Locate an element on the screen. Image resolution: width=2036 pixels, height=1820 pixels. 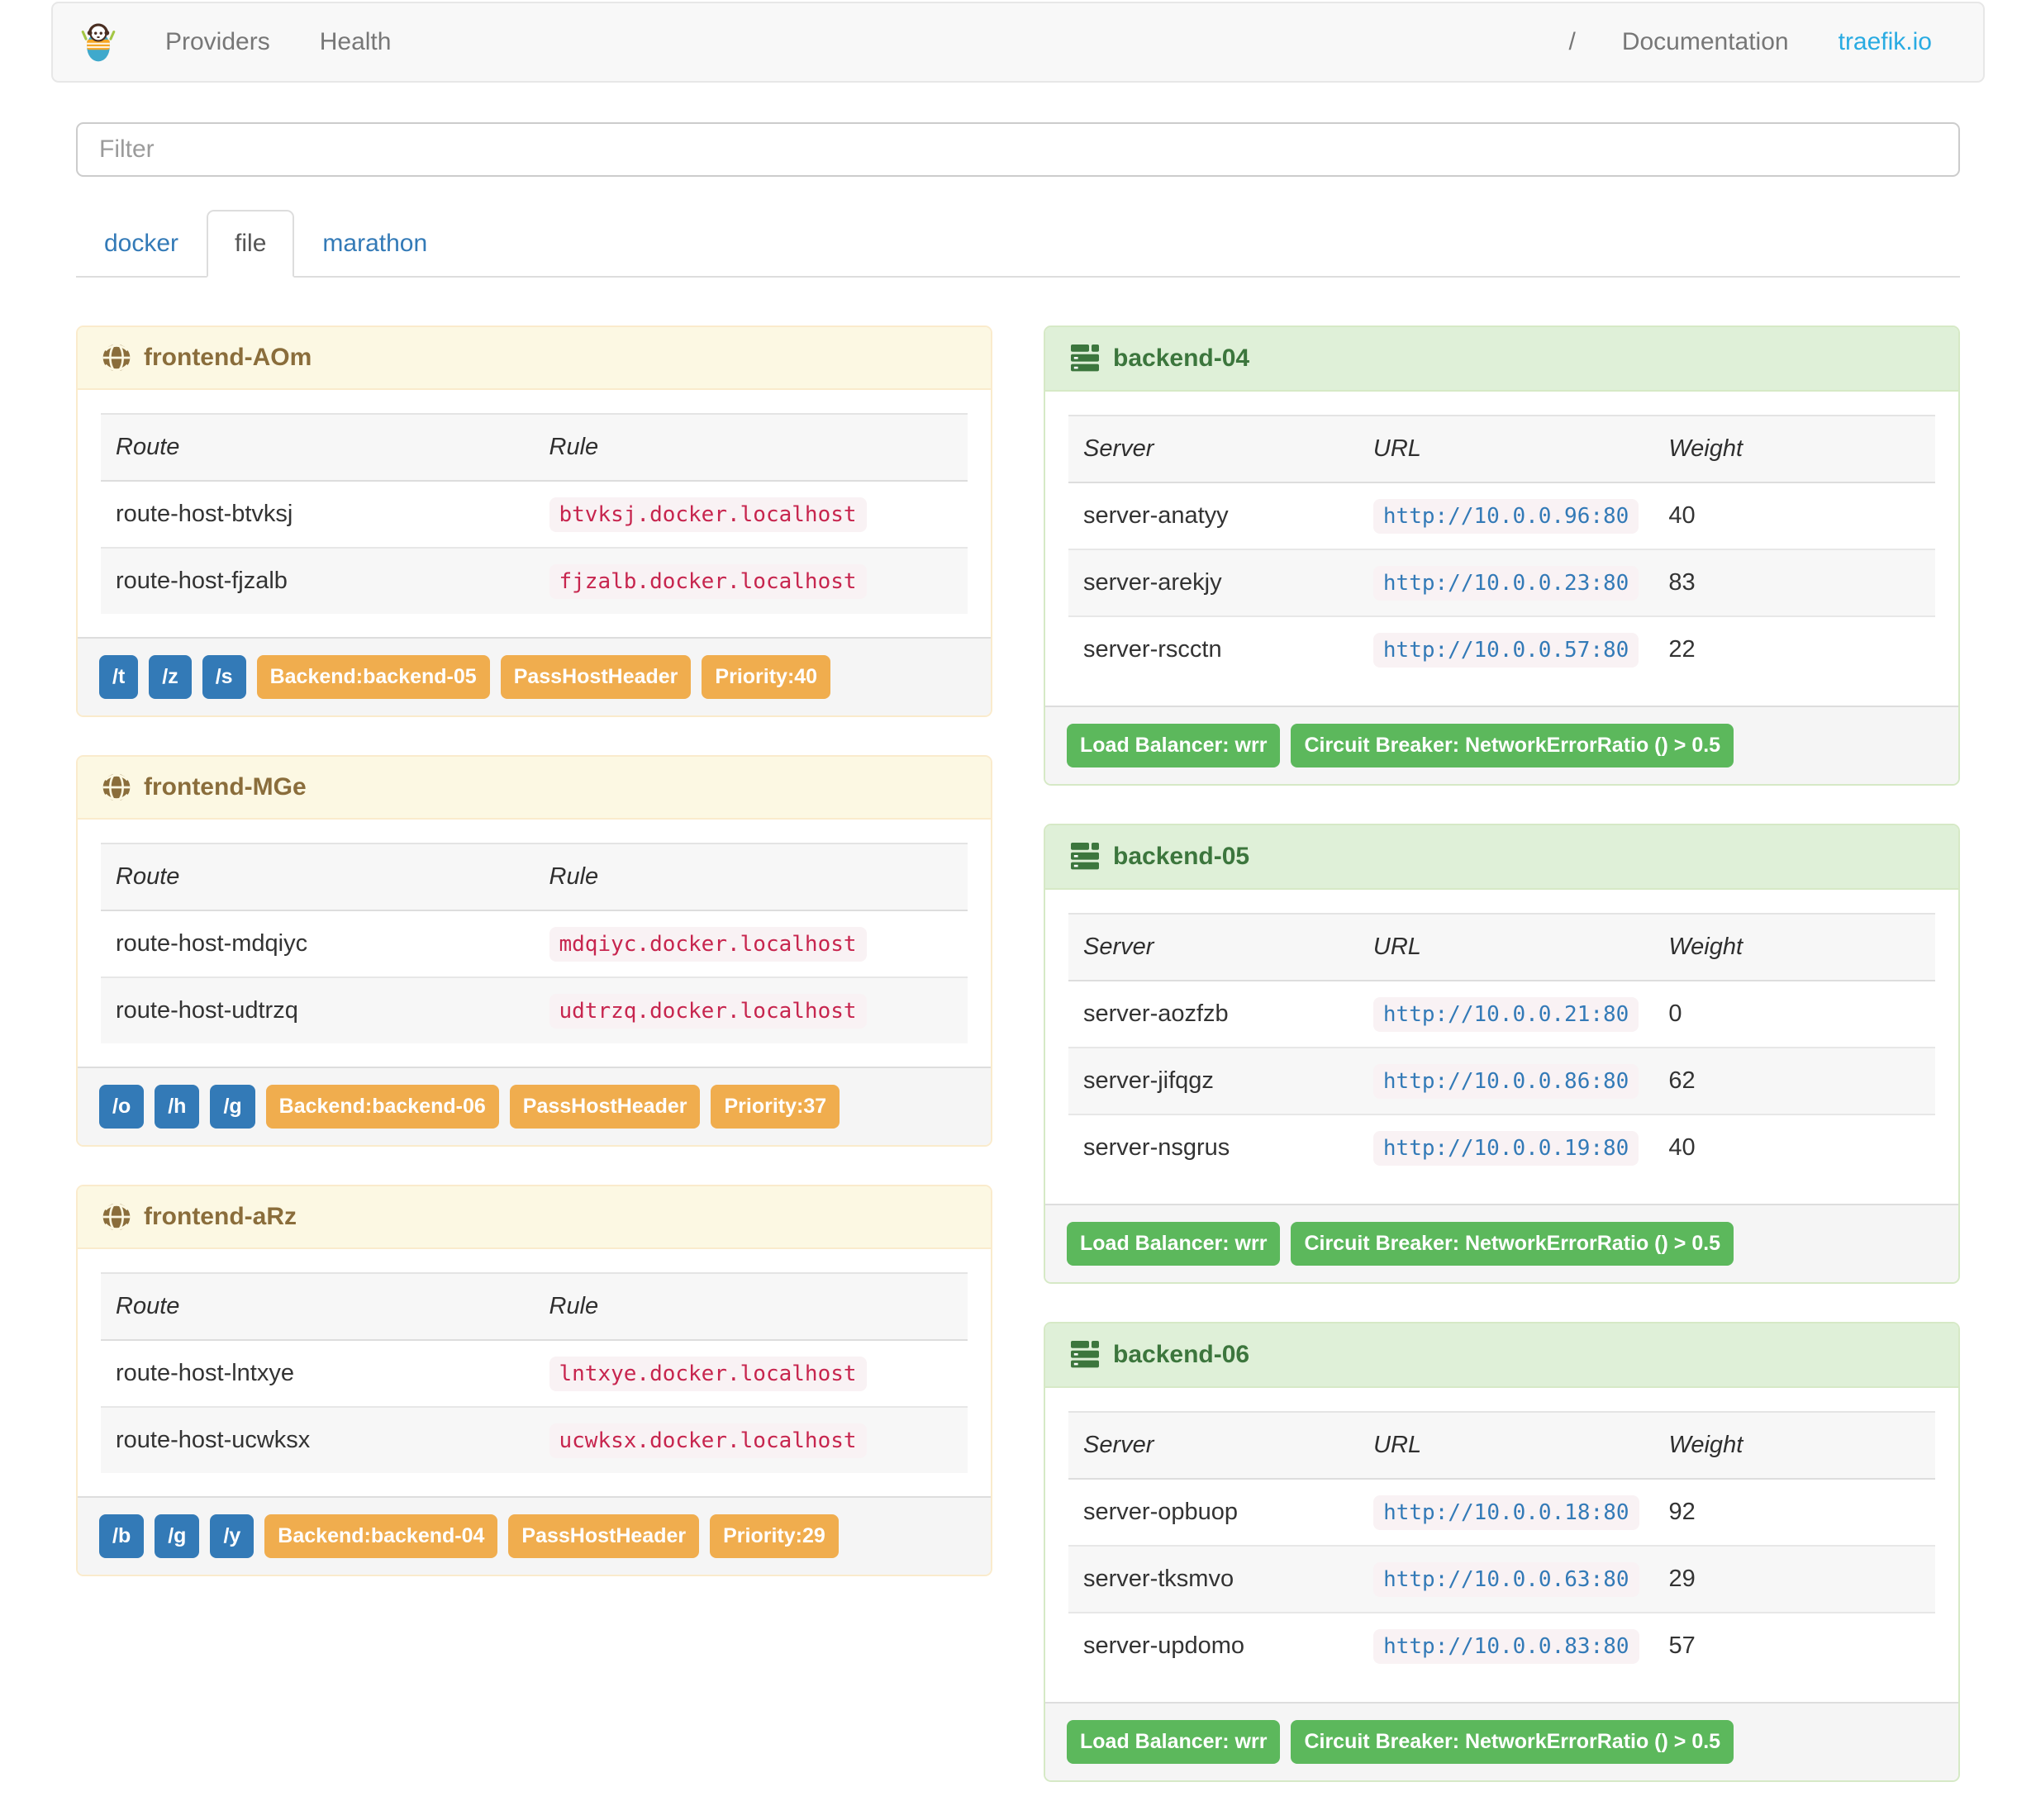
frontend-detail-badge: Backend:backend-04 is located at coordinates (381, 1536).